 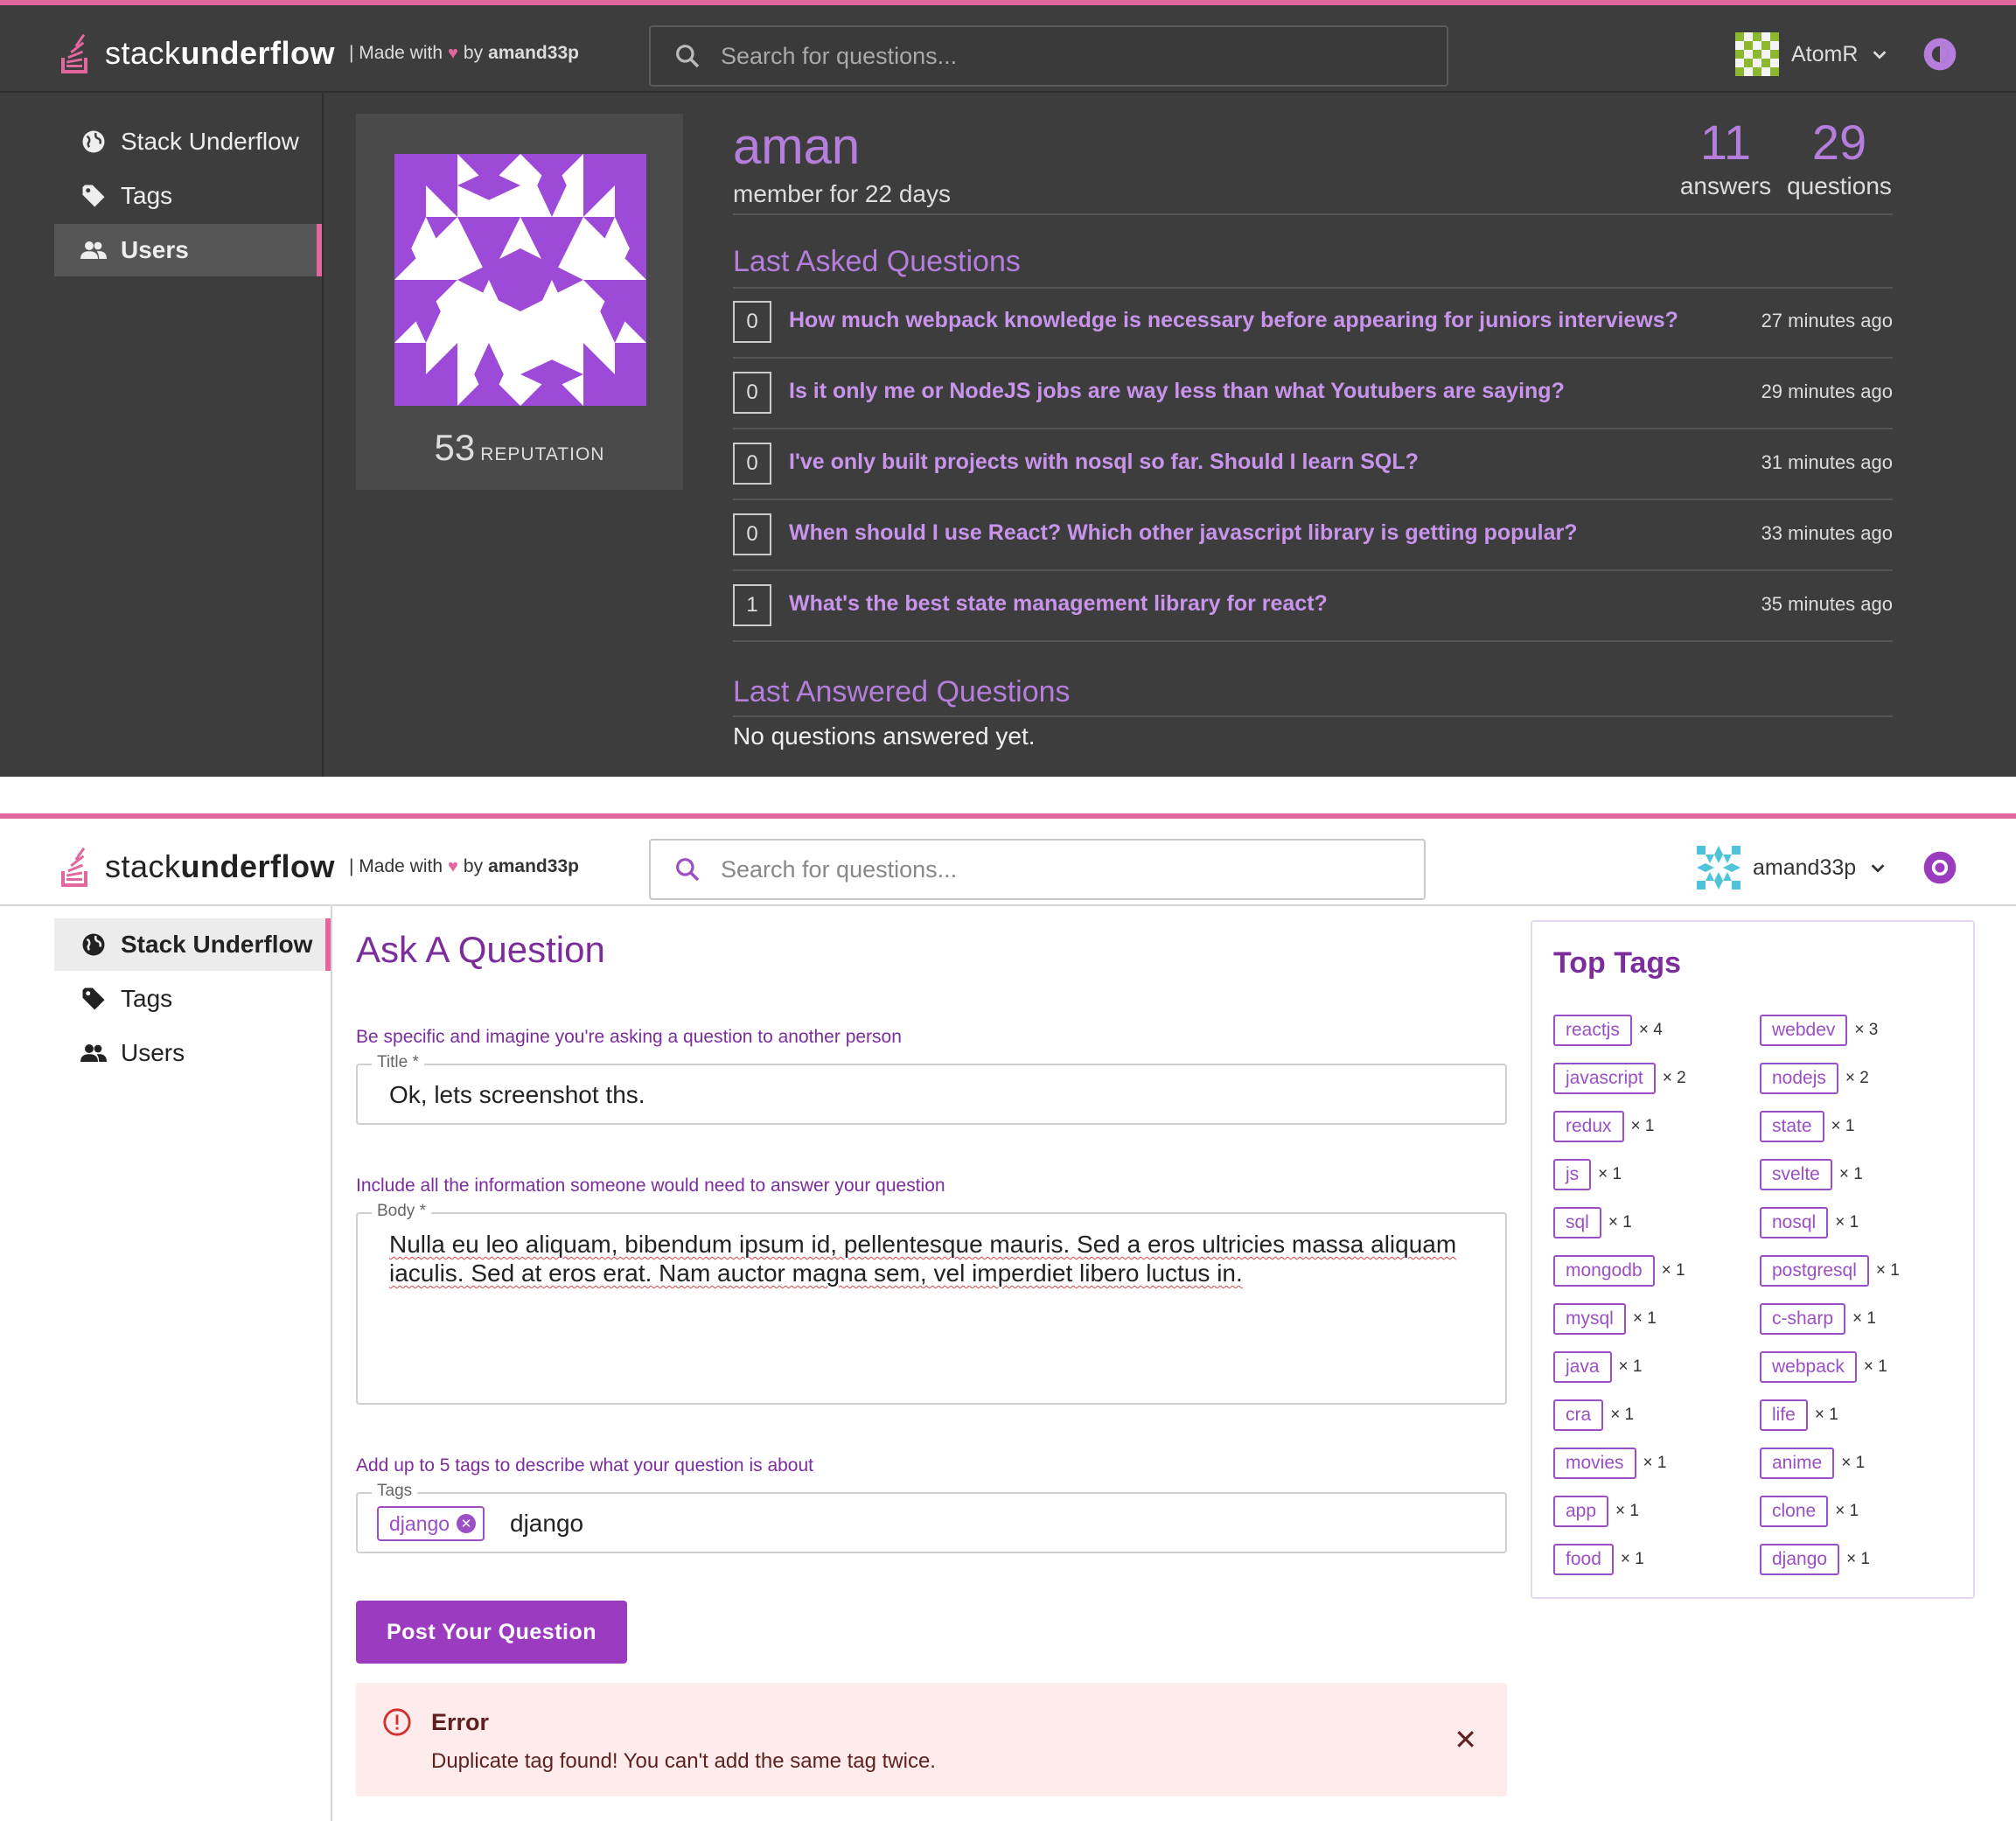 What do you see at coordinates (1578, 1415) in the screenshot?
I see `tag-link: cra` at bounding box center [1578, 1415].